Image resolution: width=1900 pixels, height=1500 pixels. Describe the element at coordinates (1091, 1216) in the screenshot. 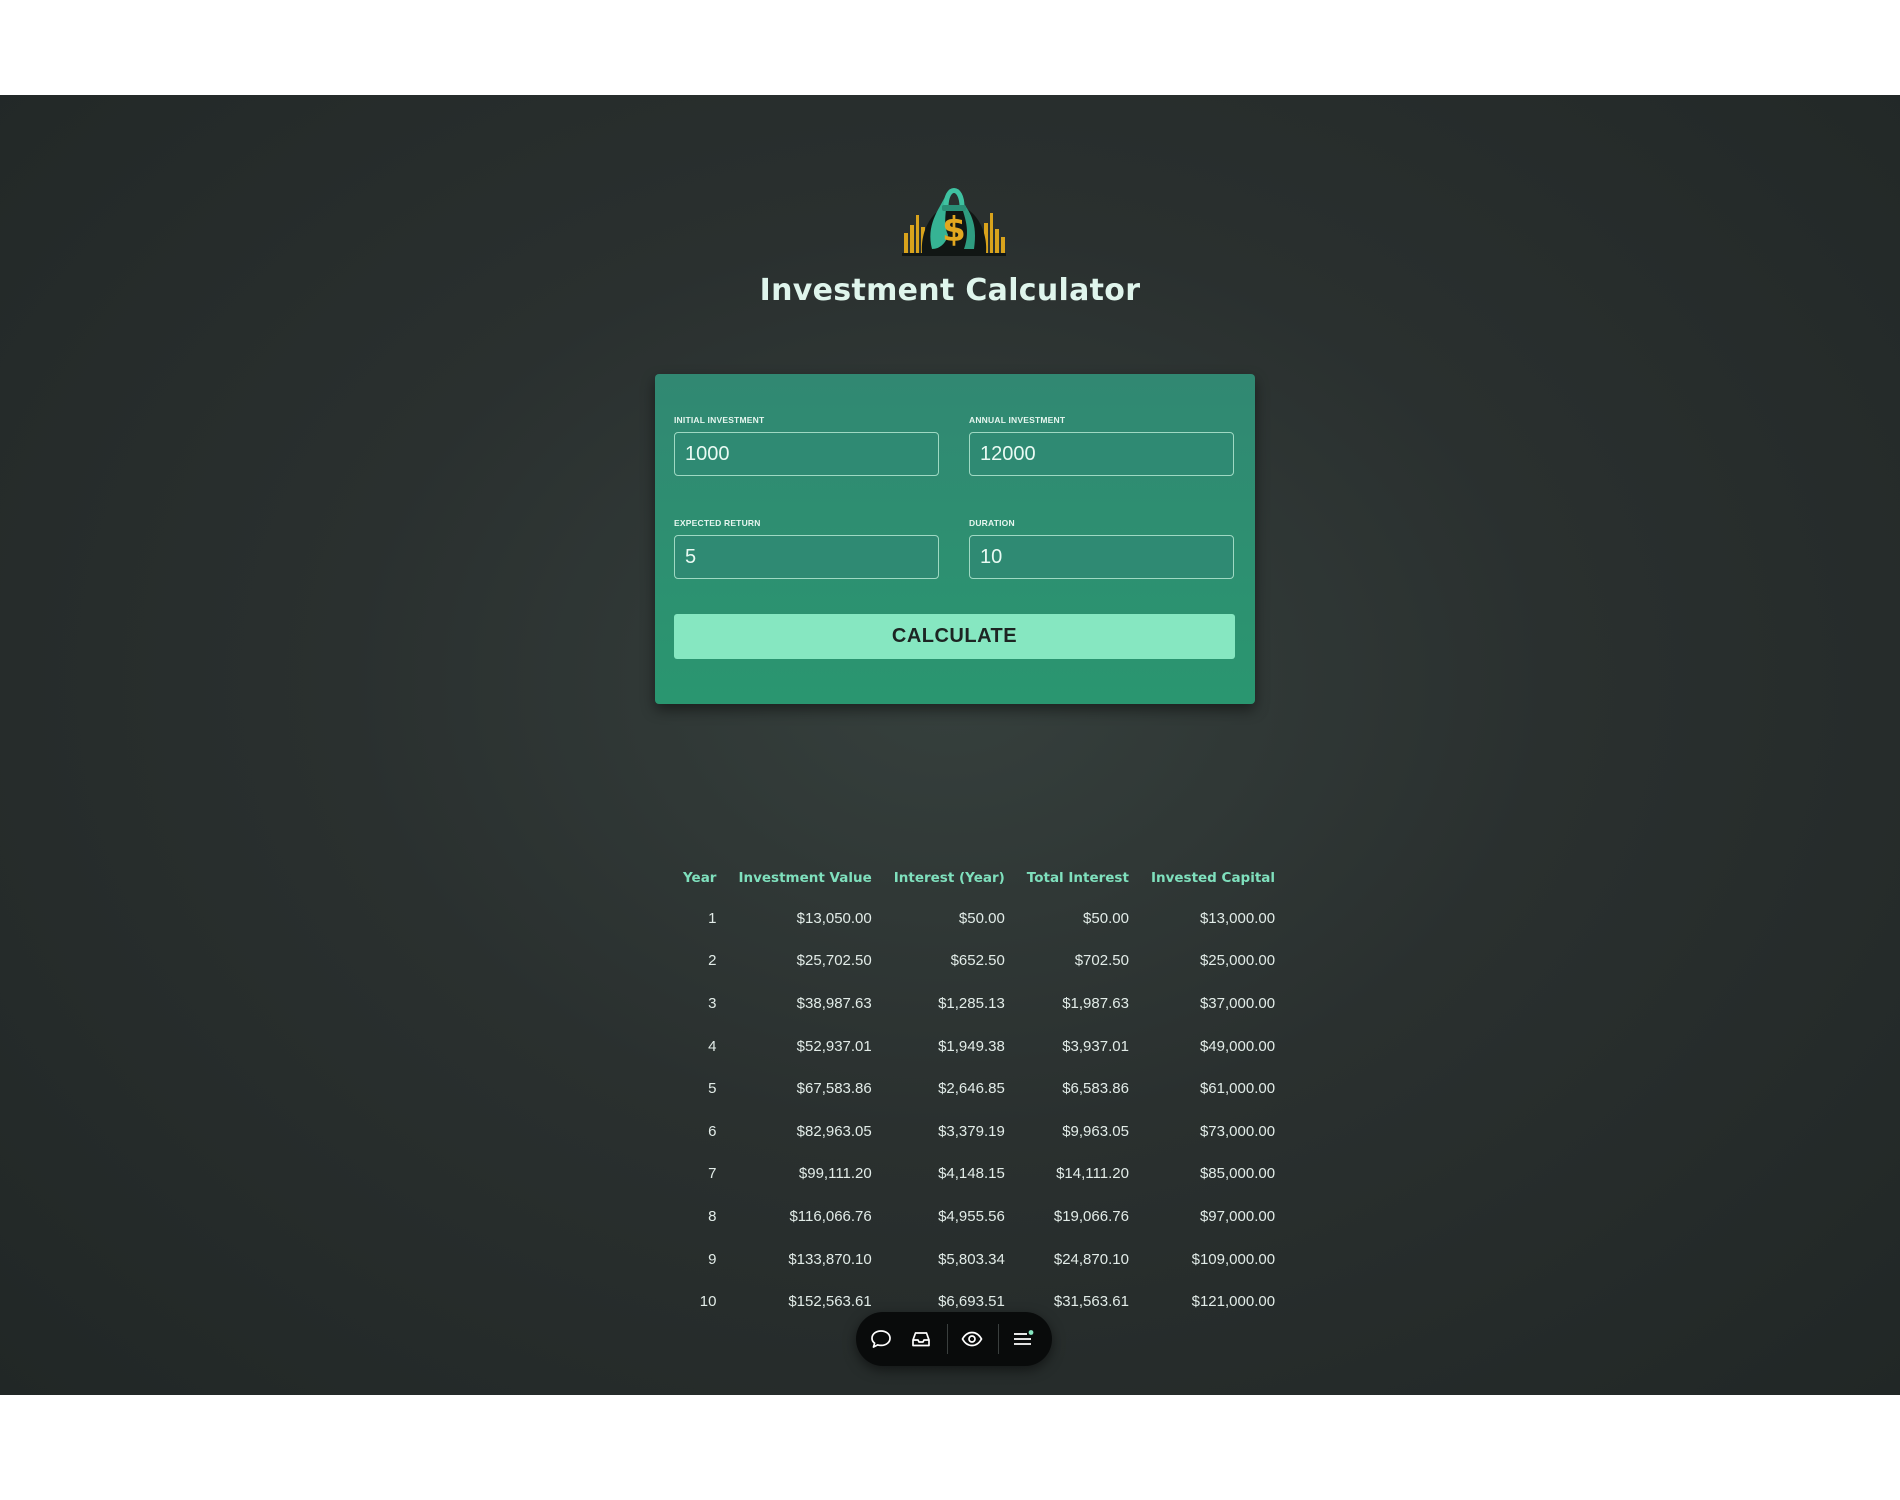

I see `cell-total-interest: $19,066.76` at that location.